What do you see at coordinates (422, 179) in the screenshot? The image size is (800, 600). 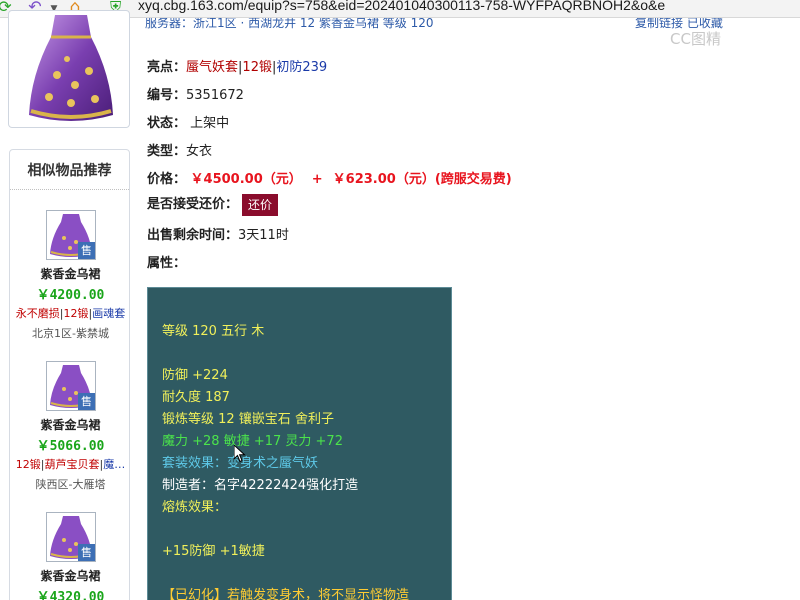 I see `fee-value: ￥623.00（元）(跨服交易费)` at bounding box center [422, 179].